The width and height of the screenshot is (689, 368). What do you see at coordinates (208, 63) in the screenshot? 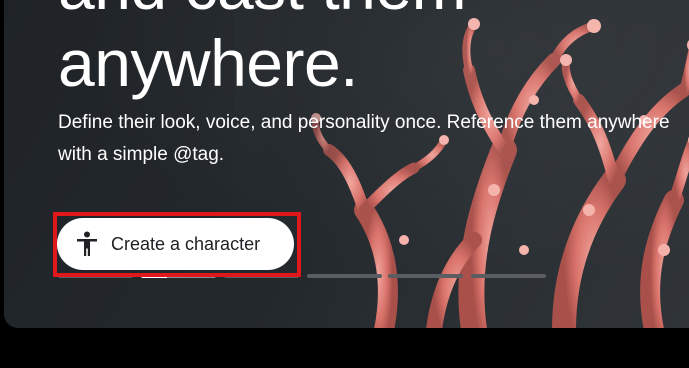
I see `headline-line-2: anywhere.` at bounding box center [208, 63].